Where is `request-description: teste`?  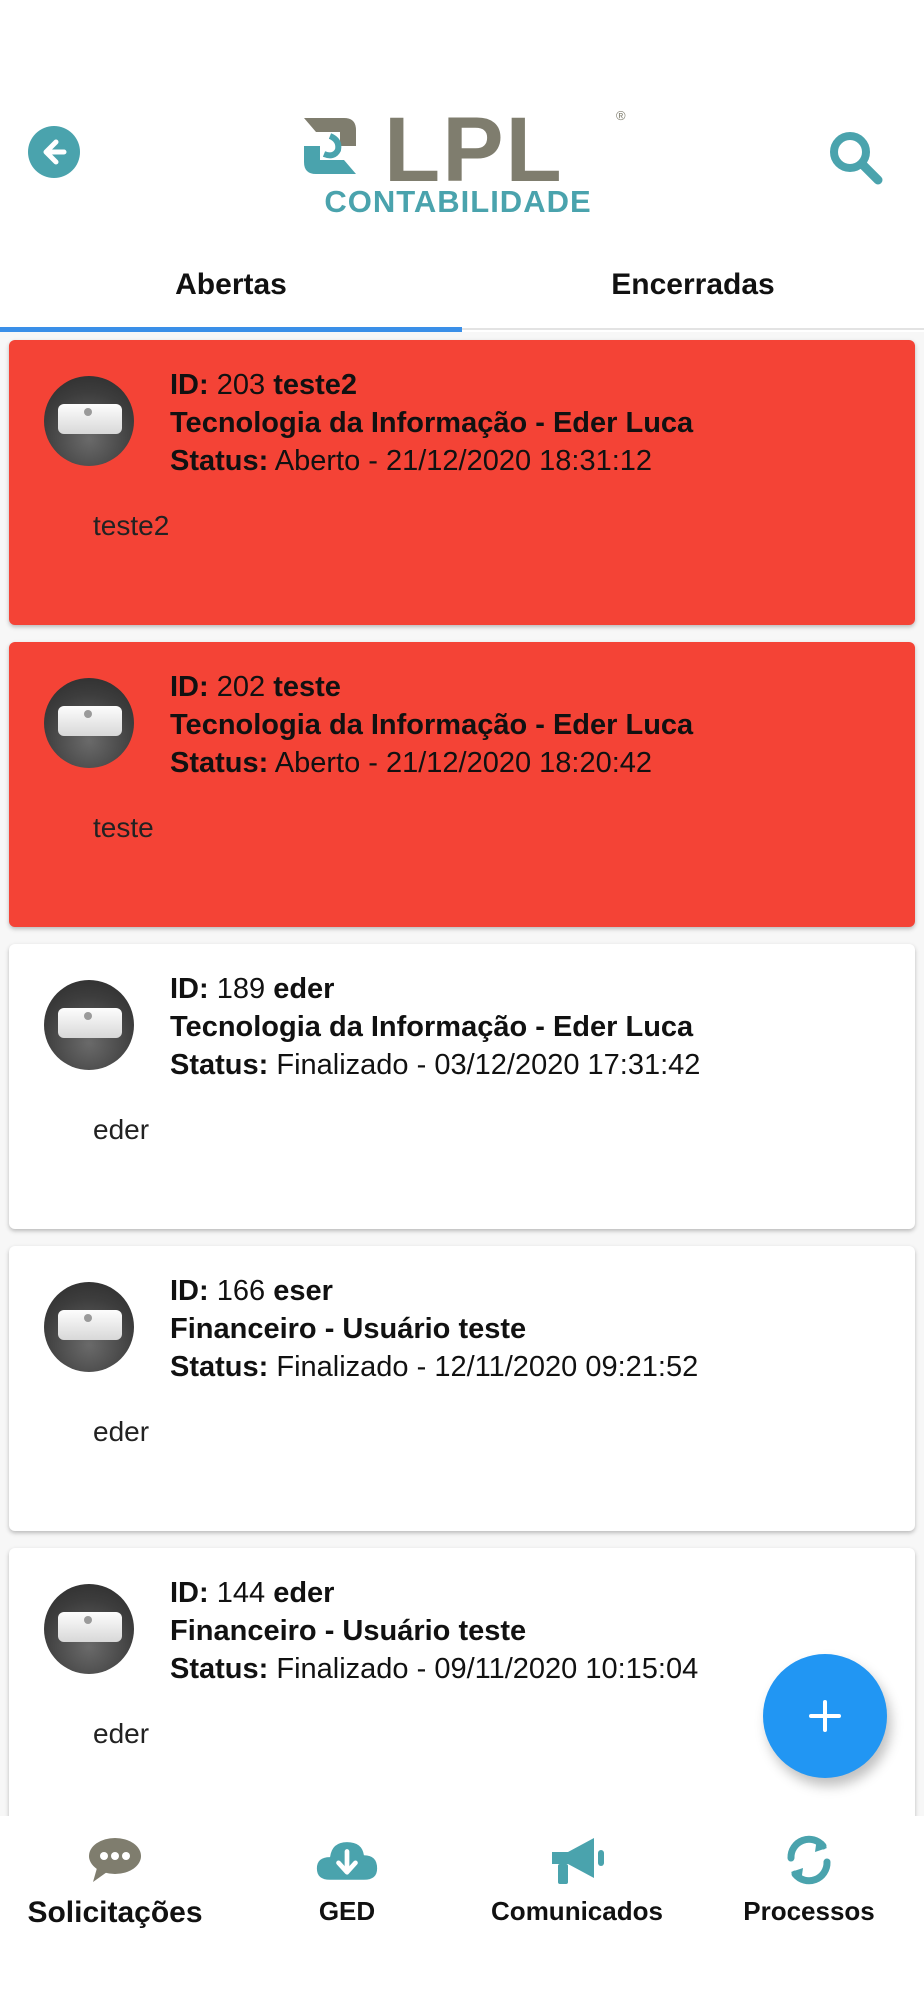
request-description: teste is located at coordinates (123, 827).